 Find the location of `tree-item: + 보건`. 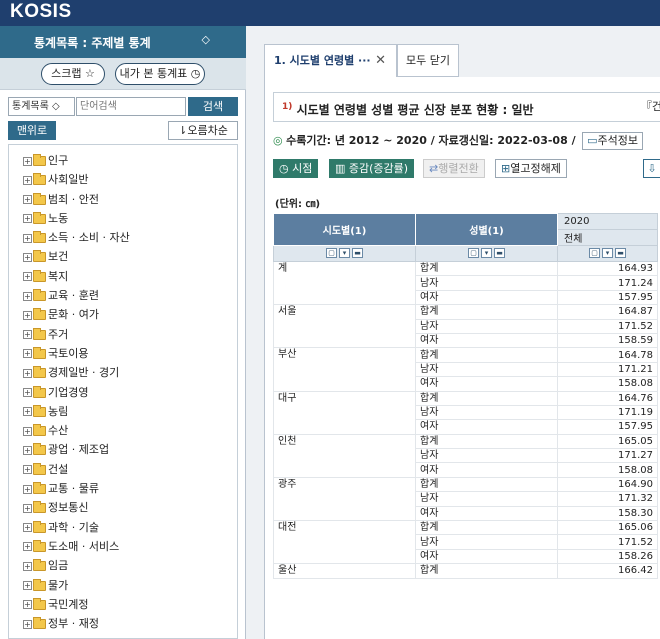

tree-item: + 보건 is located at coordinates (123, 256).